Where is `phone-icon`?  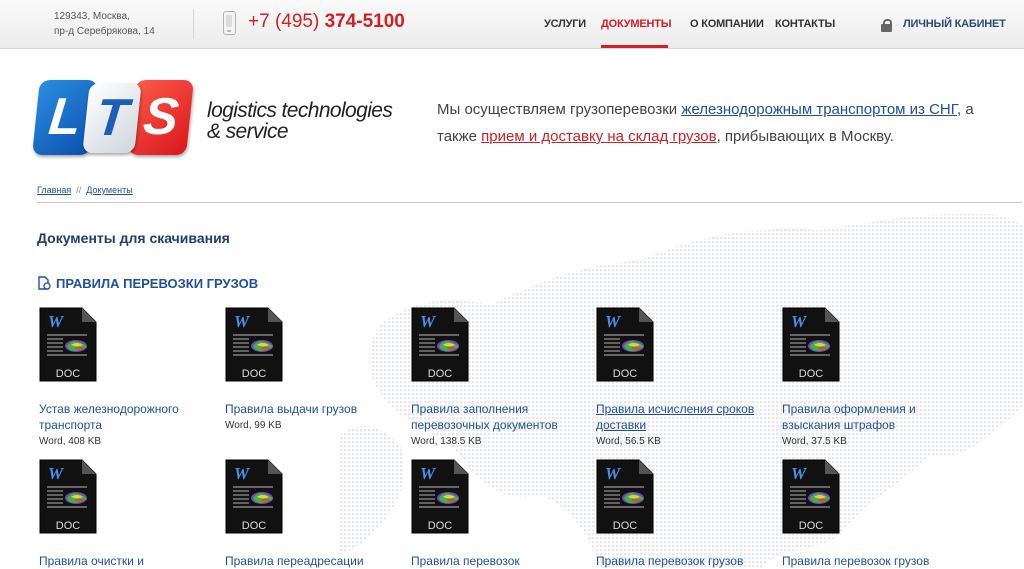 phone-icon is located at coordinates (229, 23).